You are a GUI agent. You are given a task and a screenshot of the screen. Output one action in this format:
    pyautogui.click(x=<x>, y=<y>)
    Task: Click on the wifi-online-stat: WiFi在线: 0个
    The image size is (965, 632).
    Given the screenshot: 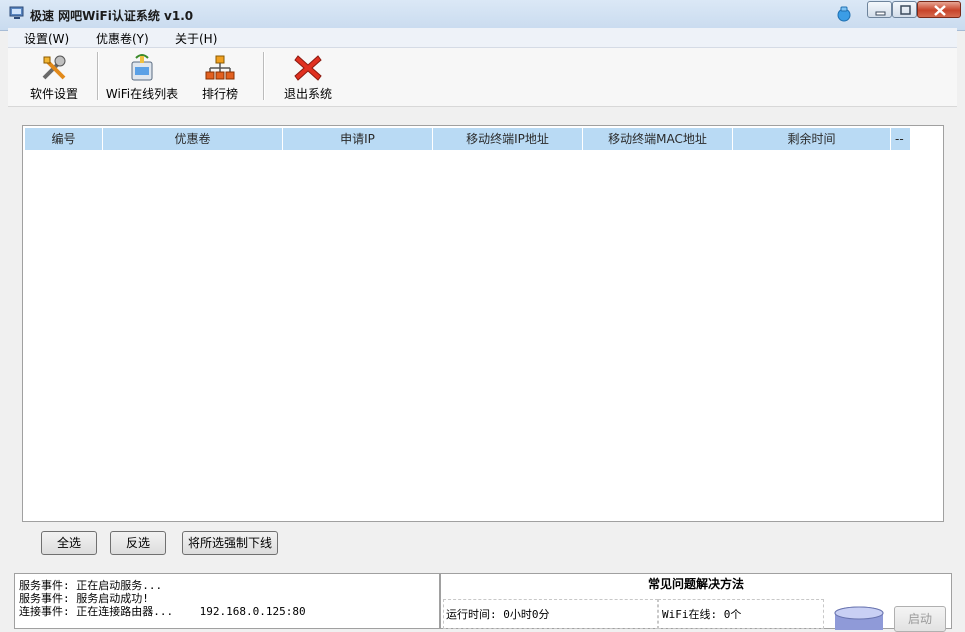 What is the action you would take?
    pyautogui.click(x=702, y=614)
    